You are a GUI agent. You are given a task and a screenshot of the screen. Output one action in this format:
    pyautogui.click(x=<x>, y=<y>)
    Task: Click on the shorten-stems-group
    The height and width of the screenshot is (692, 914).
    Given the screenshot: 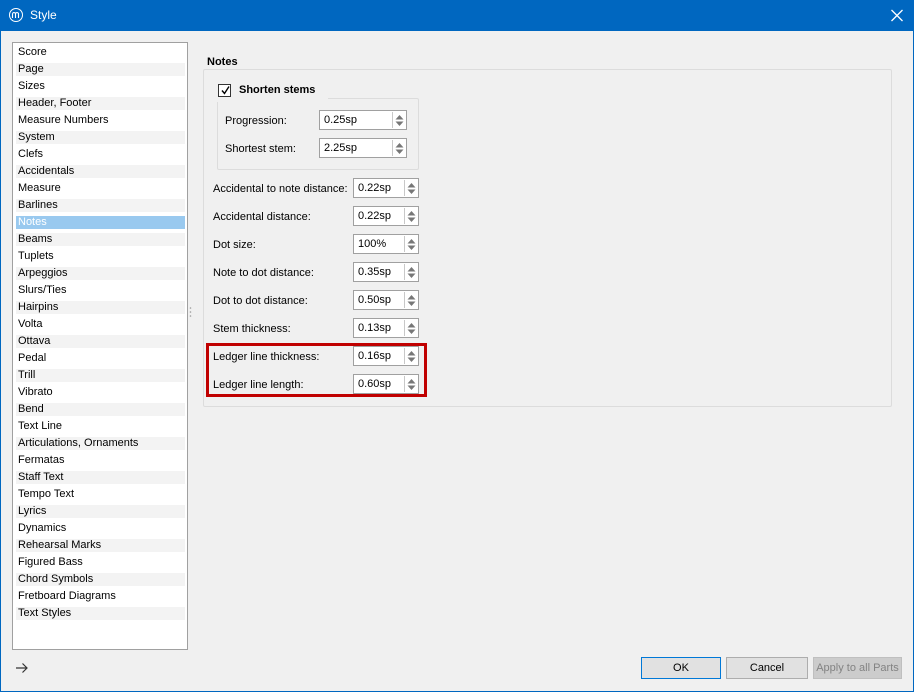 What is the action you would take?
    pyautogui.click(x=318, y=134)
    